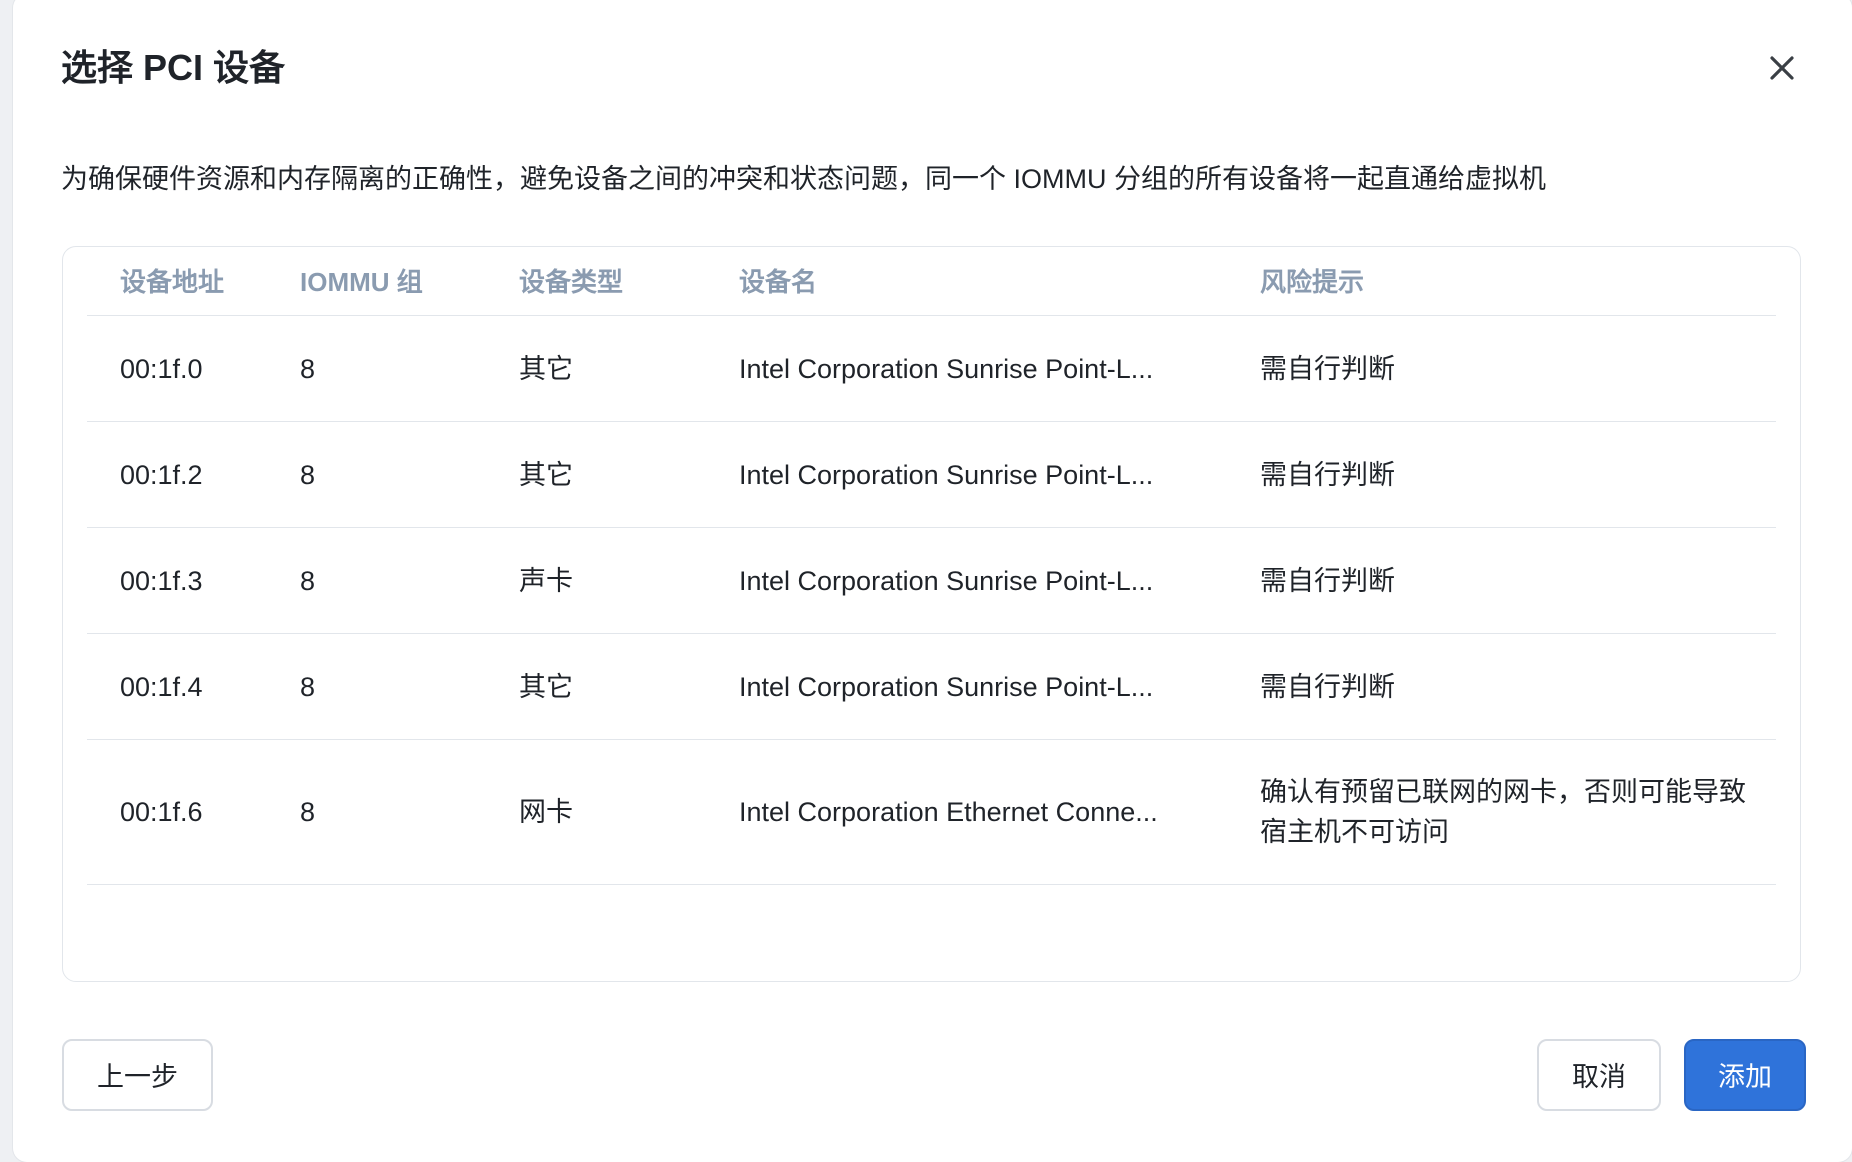 The height and width of the screenshot is (1162, 1852). Describe the element at coordinates (931, 281) in the screenshot. I see `table-header: 设备地址 IOMMU 组 设备类型 设备名 风险提示` at that location.